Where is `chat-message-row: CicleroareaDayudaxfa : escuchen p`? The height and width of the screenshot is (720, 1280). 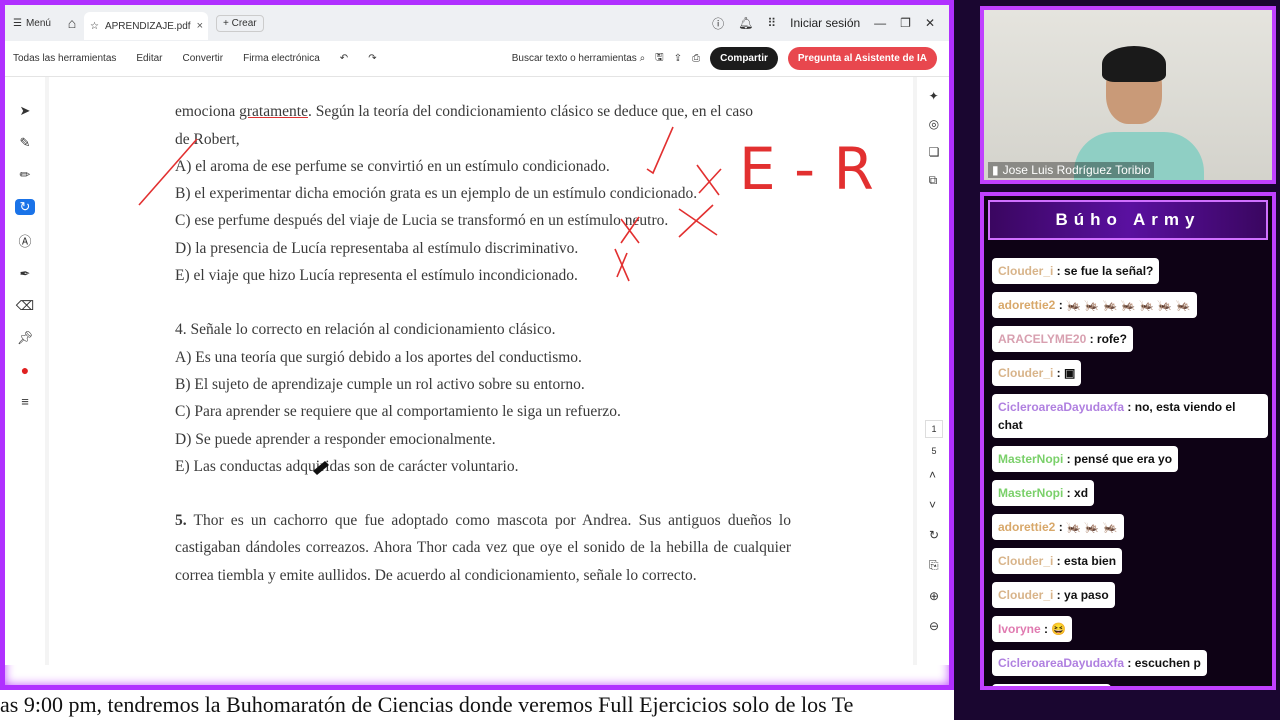
chat-message-row: CicleroareaDayudaxfa : escuchen p is located at coordinates (1132, 667).